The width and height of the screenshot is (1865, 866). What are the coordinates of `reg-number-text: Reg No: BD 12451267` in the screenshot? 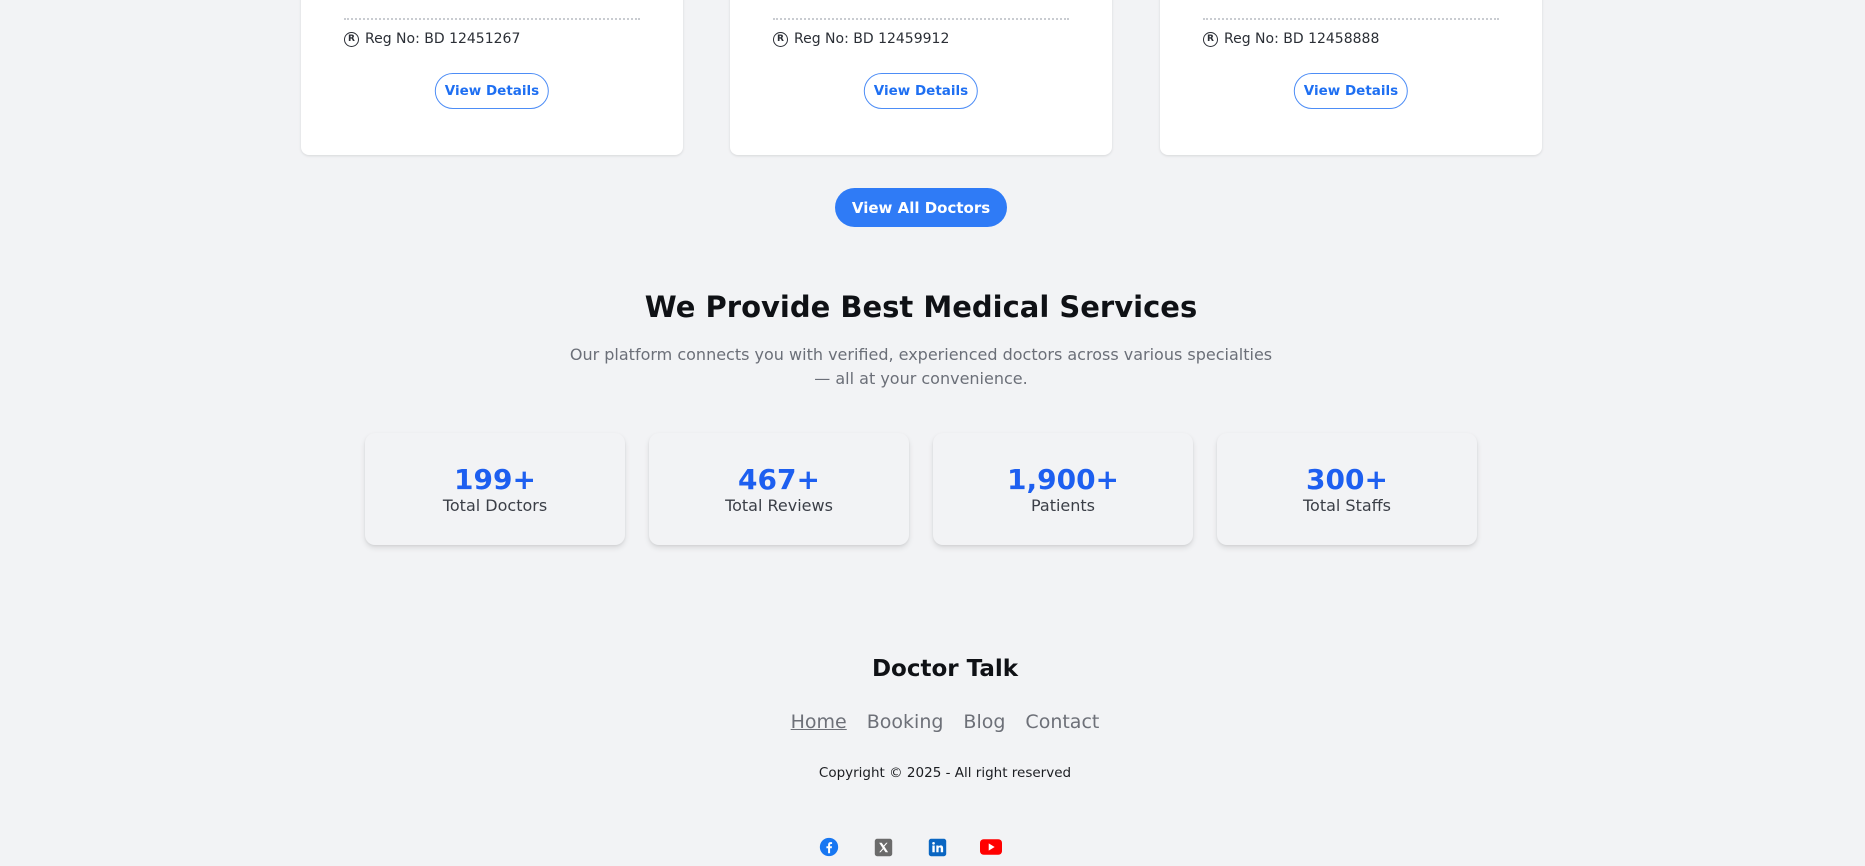 It's located at (443, 39).